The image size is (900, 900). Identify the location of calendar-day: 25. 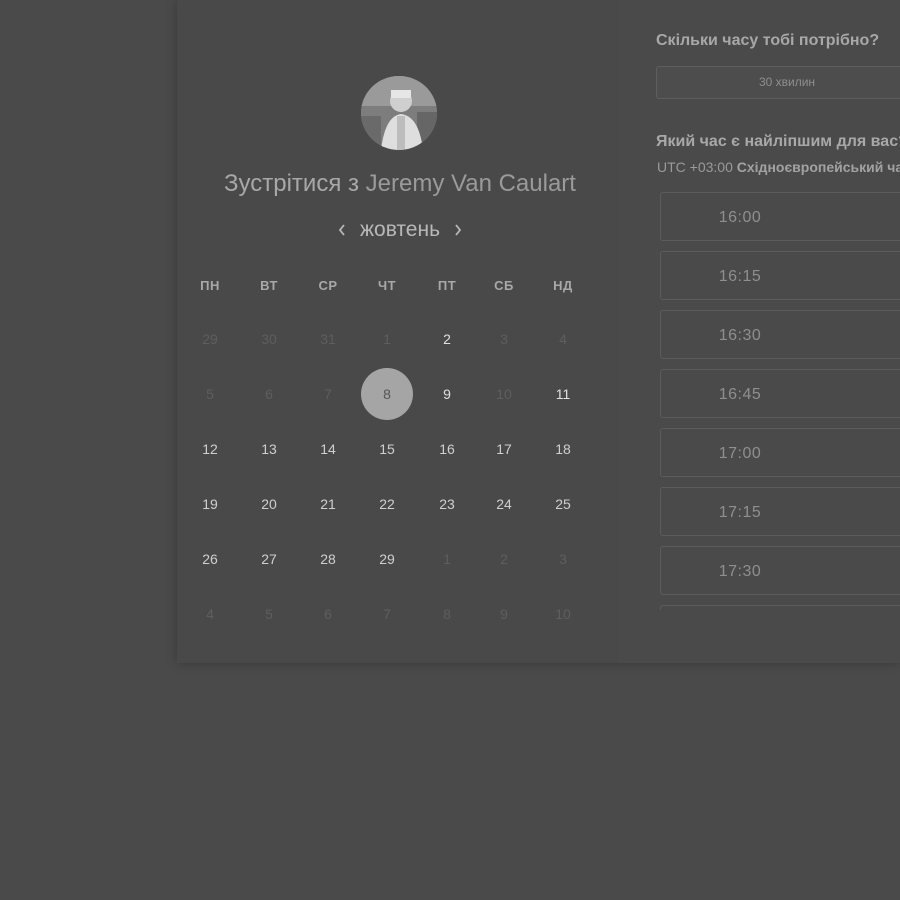
(563, 504).